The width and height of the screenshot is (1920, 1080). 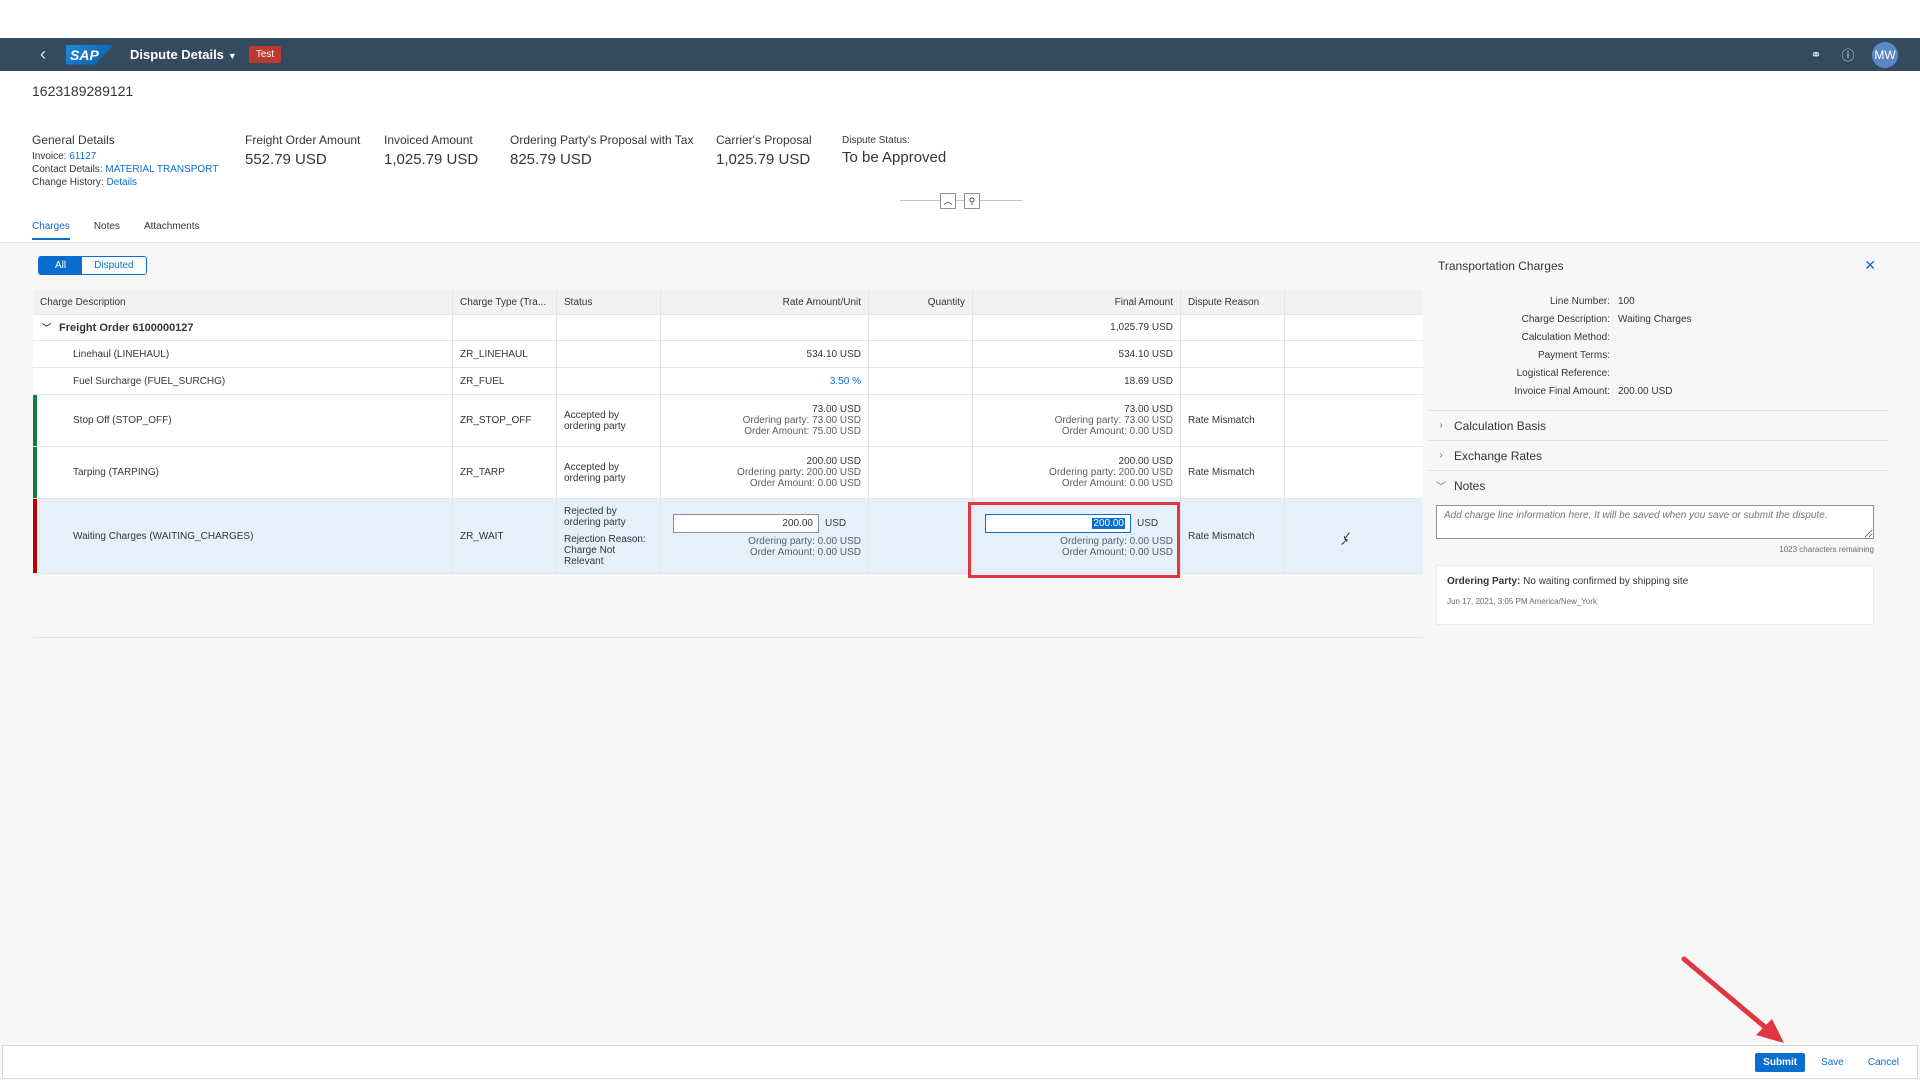 What do you see at coordinates (799, 472) in the screenshot?
I see `rate-ordering-party: Ordering party: 200.00 USD` at bounding box center [799, 472].